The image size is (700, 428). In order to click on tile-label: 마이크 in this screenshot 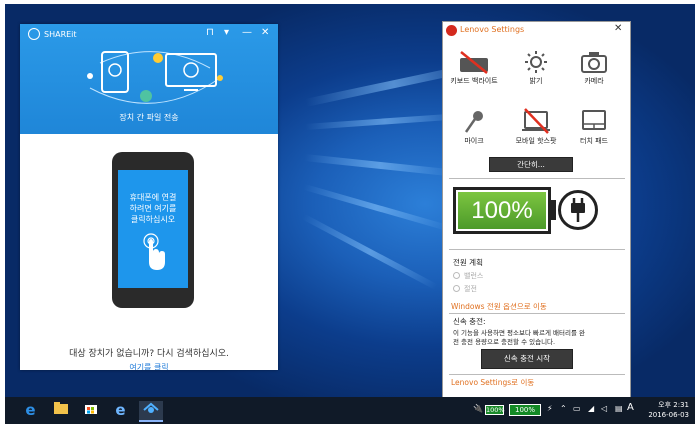, I will do `click(474, 141)`.